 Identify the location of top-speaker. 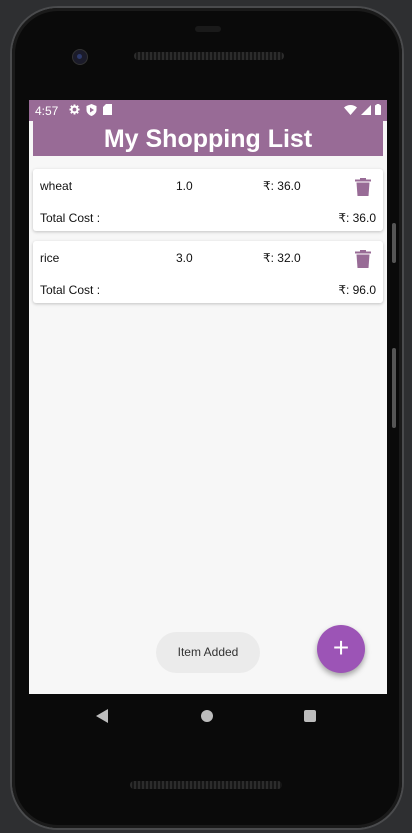
(209, 56).